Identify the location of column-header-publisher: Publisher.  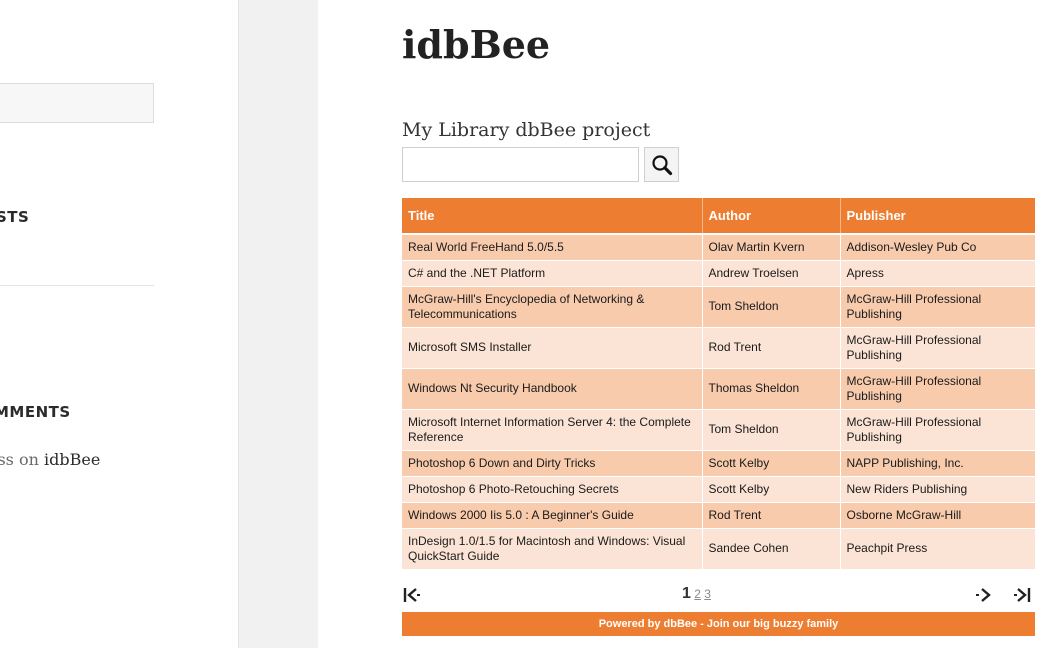
(937, 216).